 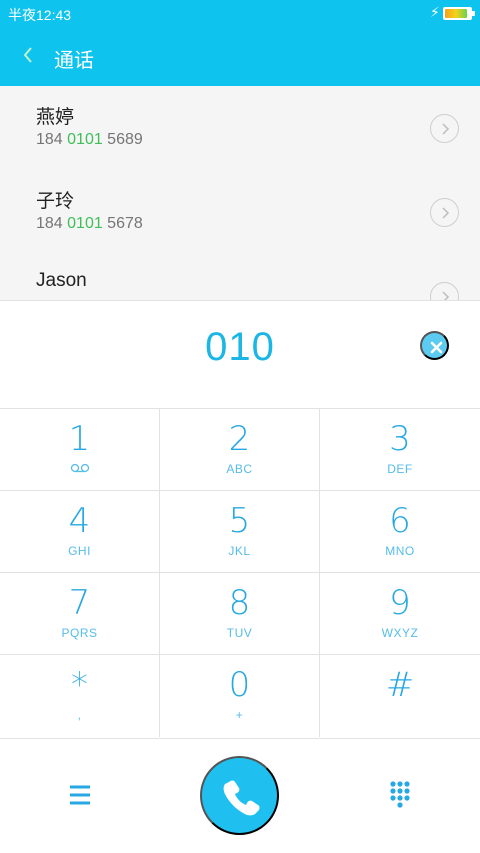 What do you see at coordinates (79, 603) in the screenshot?
I see `key-digit: 7` at bounding box center [79, 603].